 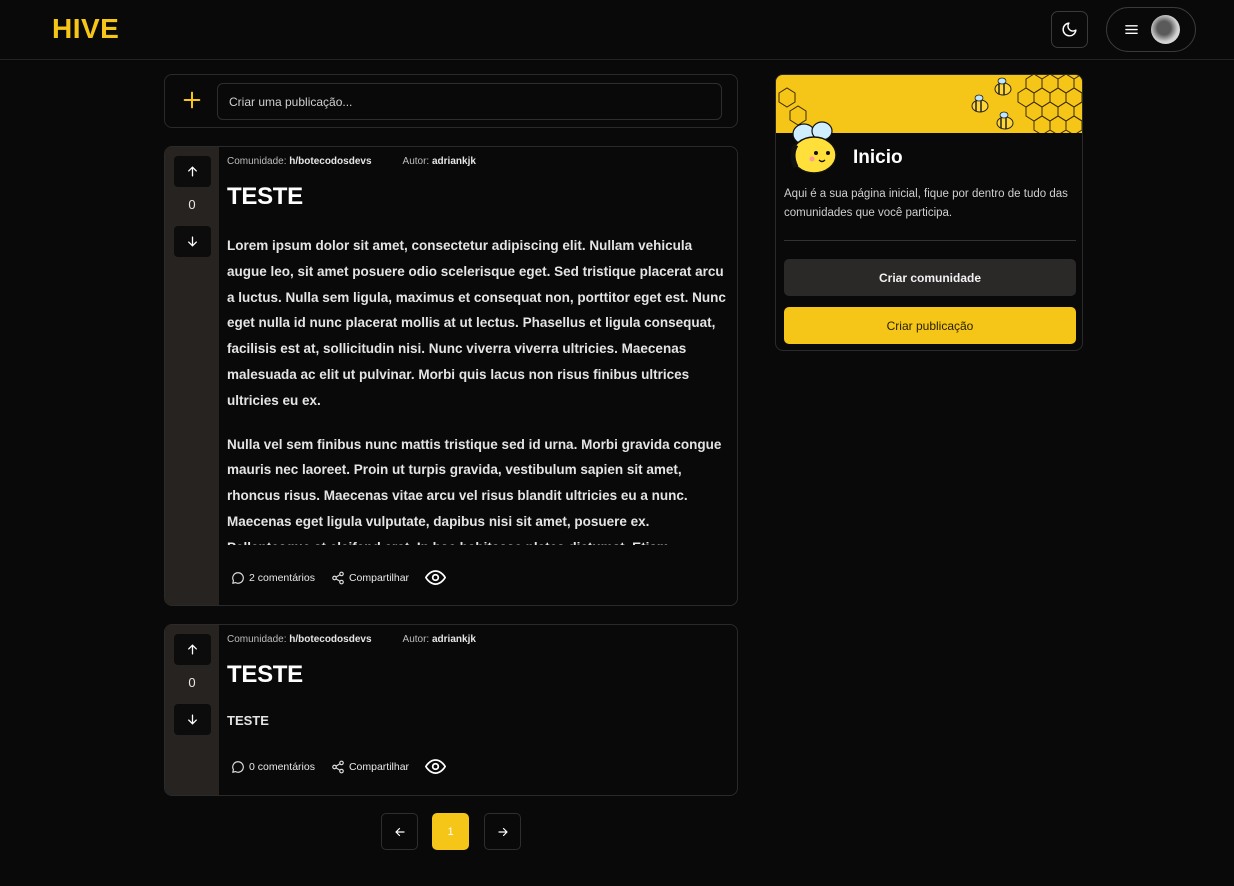 What do you see at coordinates (469, 101) in the screenshot?
I see `create-post-input` at bounding box center [469, 101].